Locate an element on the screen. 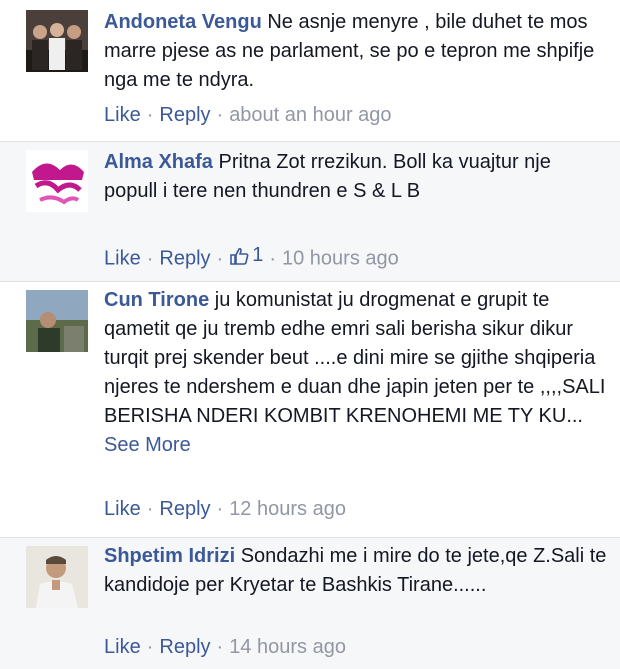 The image size is (620, 669). comment-actions: Like · Reply · 12 hours ago is located at coordinates (225, 509).